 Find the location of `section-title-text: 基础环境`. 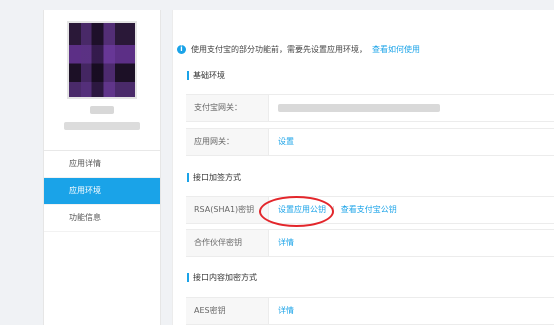

section-title-text: 基础环境 is located at coordinates (209, 75).